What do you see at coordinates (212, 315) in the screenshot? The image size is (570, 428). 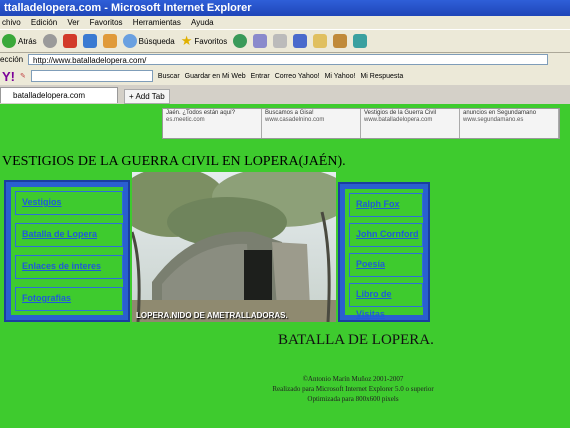 I see `photo-caption: LOPERA.NIDO DE AMETRALLADORAS.` at bounding box center [212, 315].